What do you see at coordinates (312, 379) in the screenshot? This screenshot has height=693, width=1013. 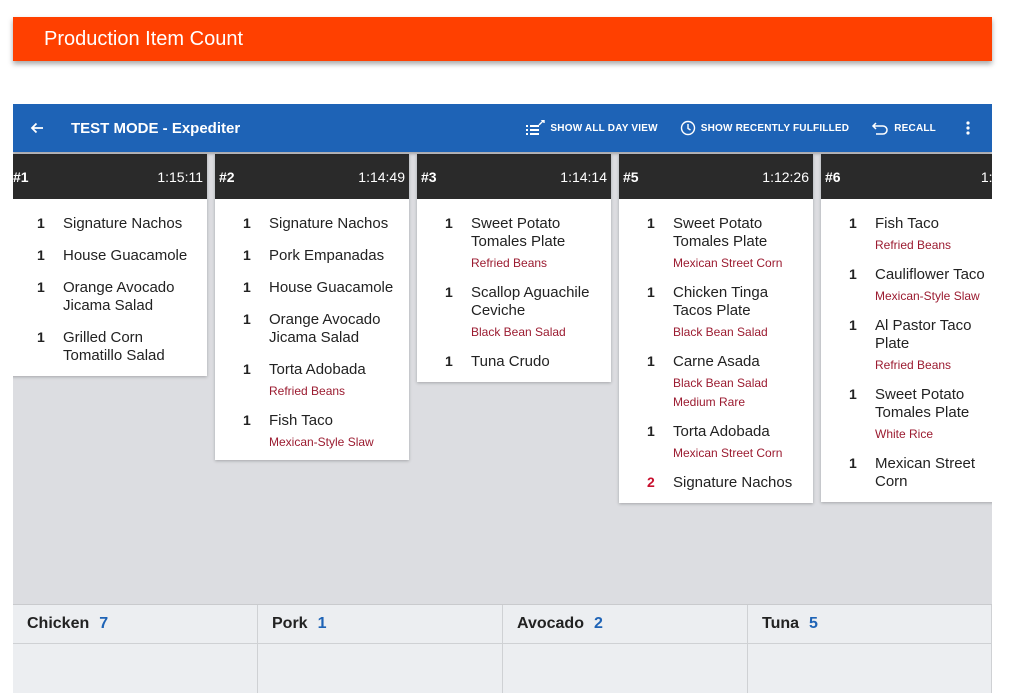 I see `ticket-item: 1 Torta Adobada Refried Beans` at bounding box center [312, 379].